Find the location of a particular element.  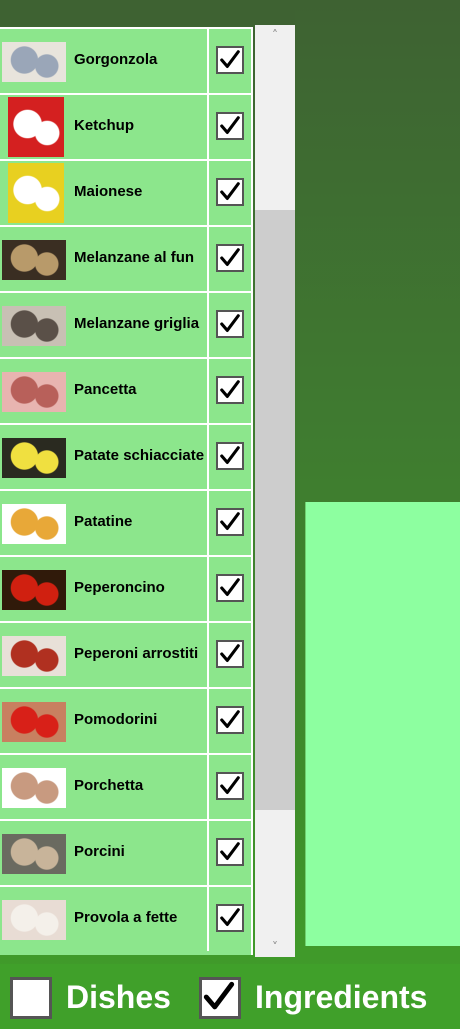

provola-photo is located at coordinates (34, 920).